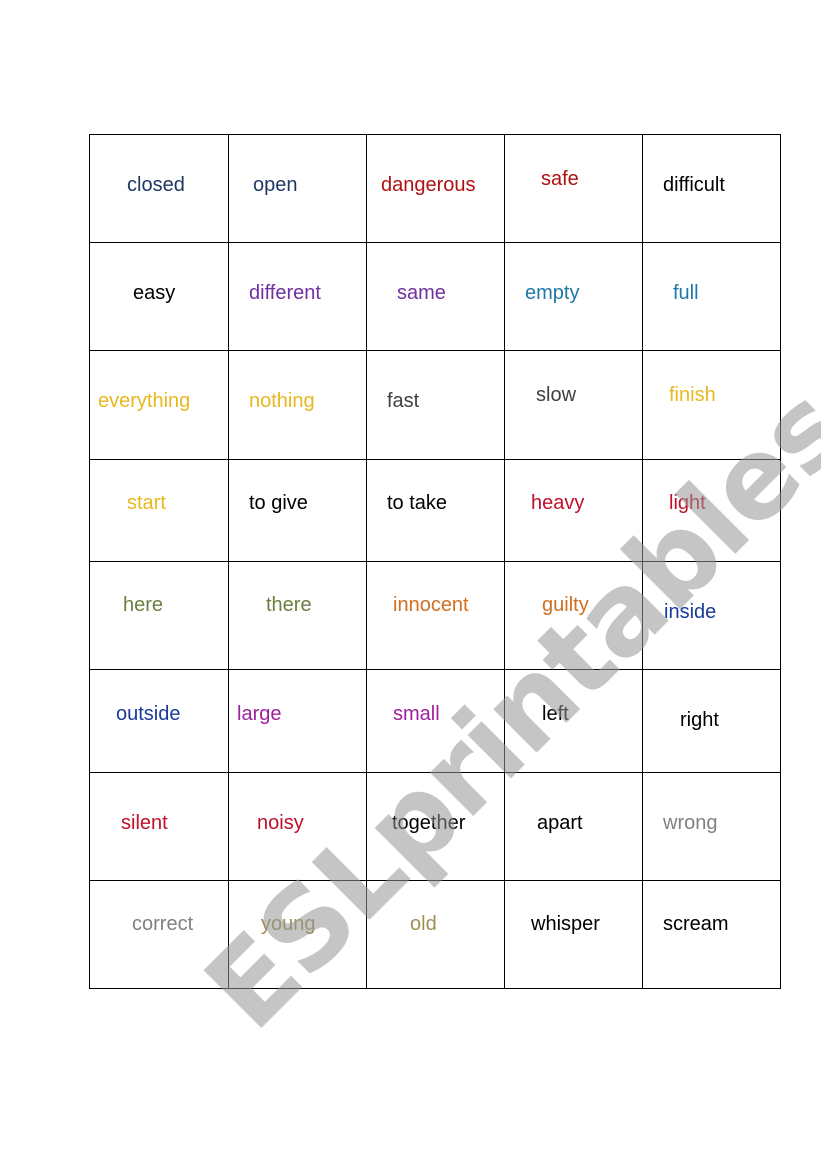  Describe the element at coordinates (421, 293) in the screenshot. I see `word-label: same` at that location.